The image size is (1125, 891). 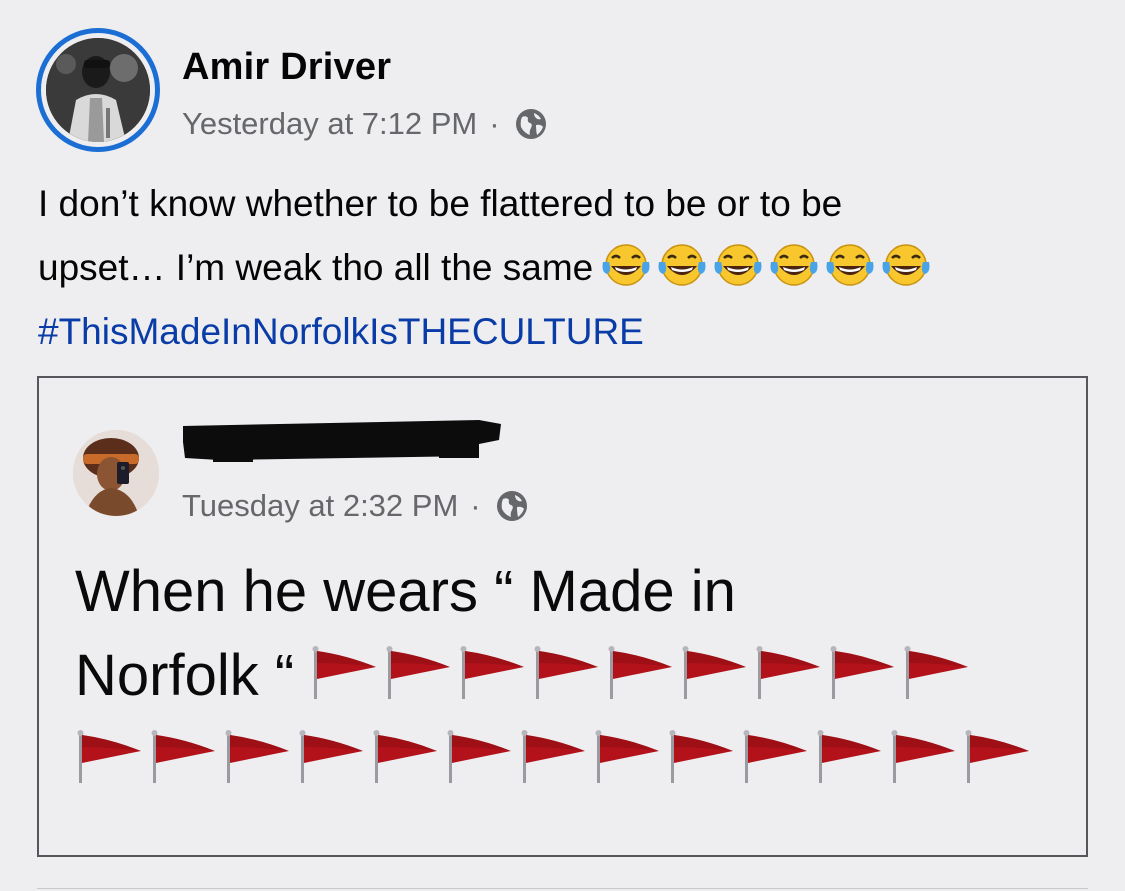 I want to click on post-text-line-2-text: upset… I’m weak tho all the same, so click(x=316, y=267).